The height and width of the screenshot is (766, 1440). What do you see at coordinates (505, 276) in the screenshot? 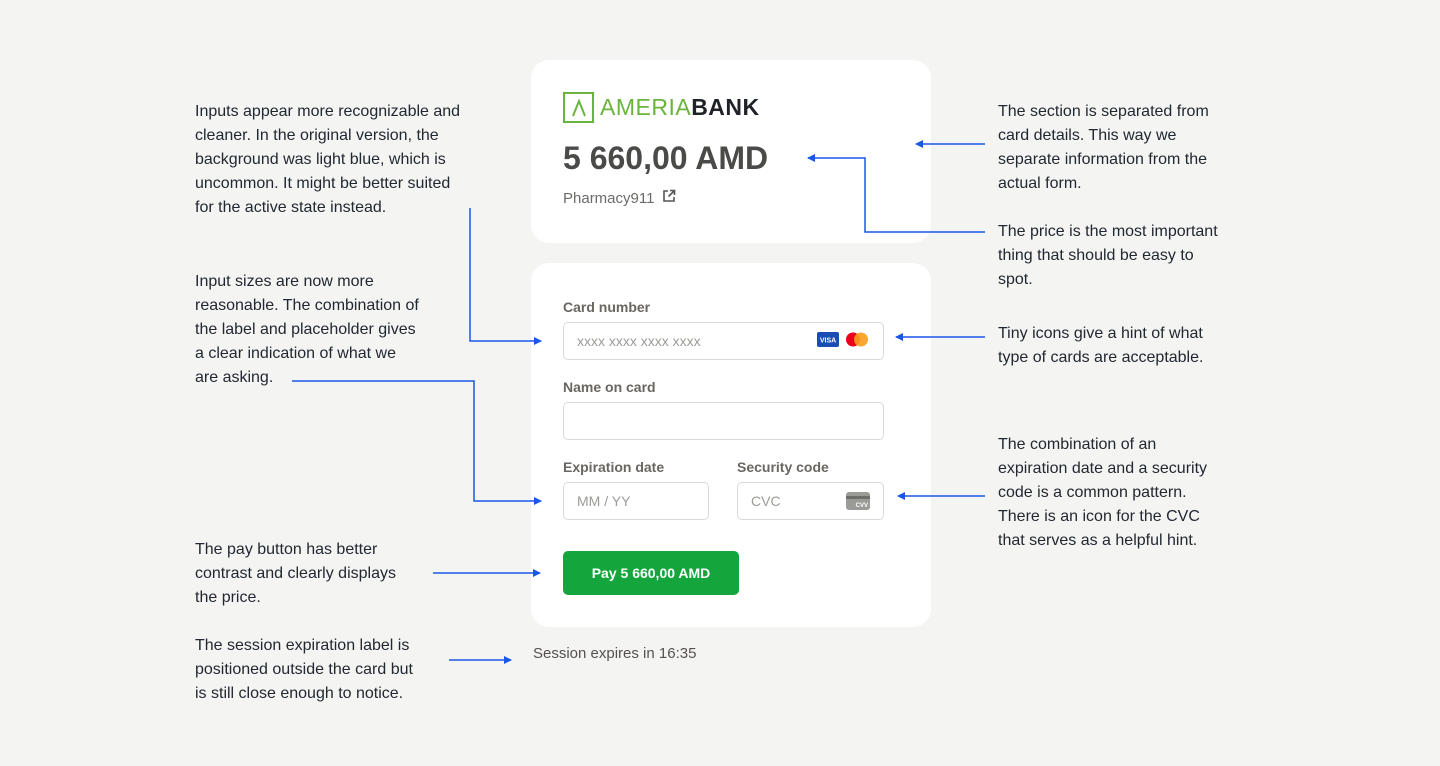
I see `arrow-inputs-clean` at bounding box center [505, 276].